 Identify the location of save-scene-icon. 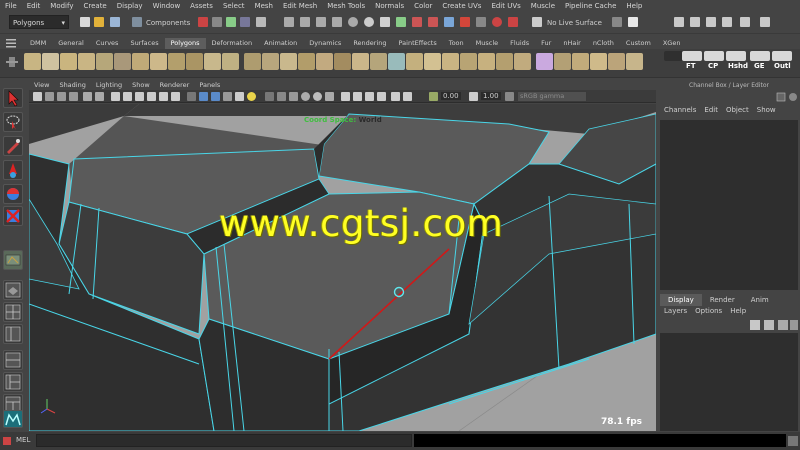
(115, 22).